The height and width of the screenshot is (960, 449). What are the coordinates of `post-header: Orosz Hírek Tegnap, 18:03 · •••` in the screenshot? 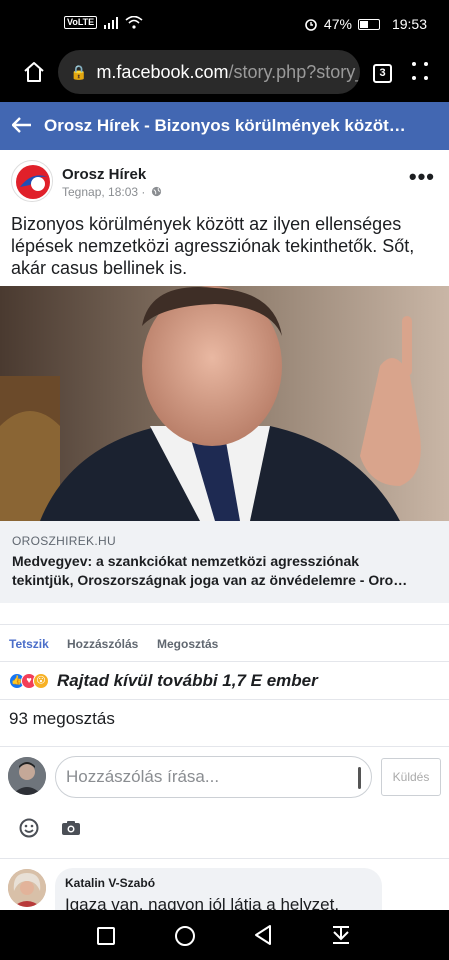 It's located at (224, 180).